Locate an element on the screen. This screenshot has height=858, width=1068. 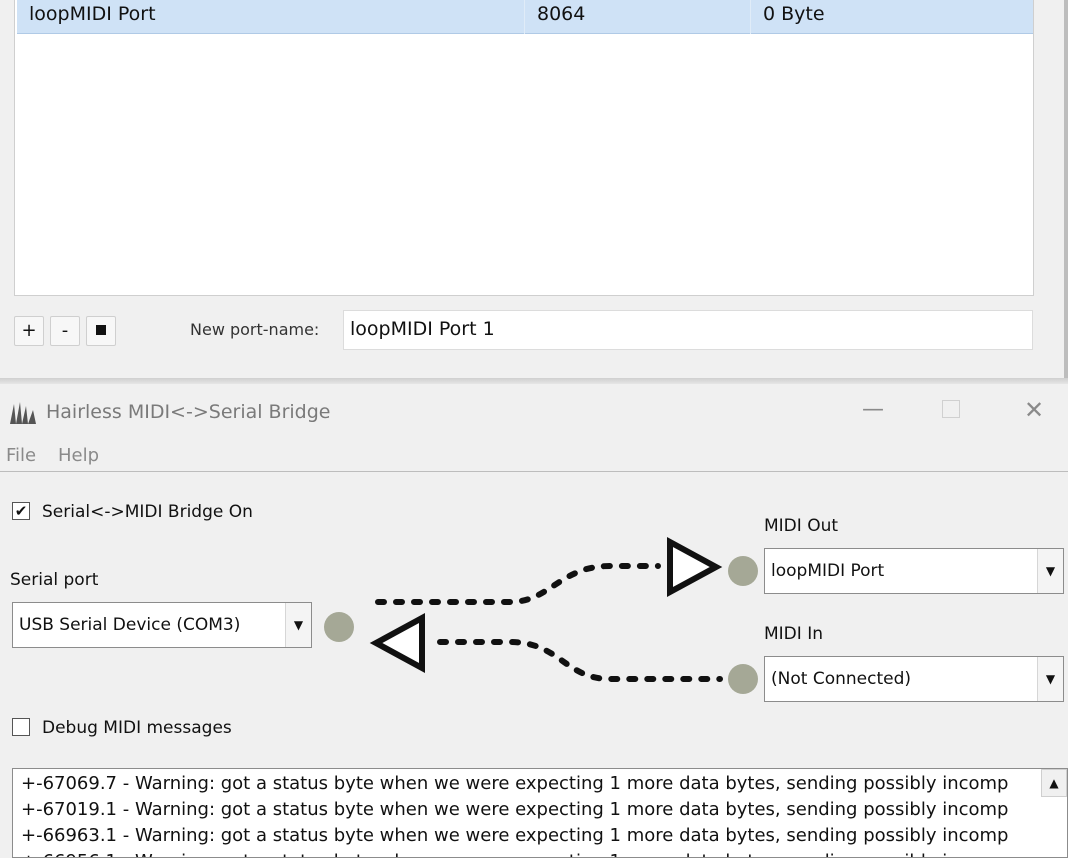
window-title: Hairless MIDI<->Serial Bridge is located at coordinates (188, 412).